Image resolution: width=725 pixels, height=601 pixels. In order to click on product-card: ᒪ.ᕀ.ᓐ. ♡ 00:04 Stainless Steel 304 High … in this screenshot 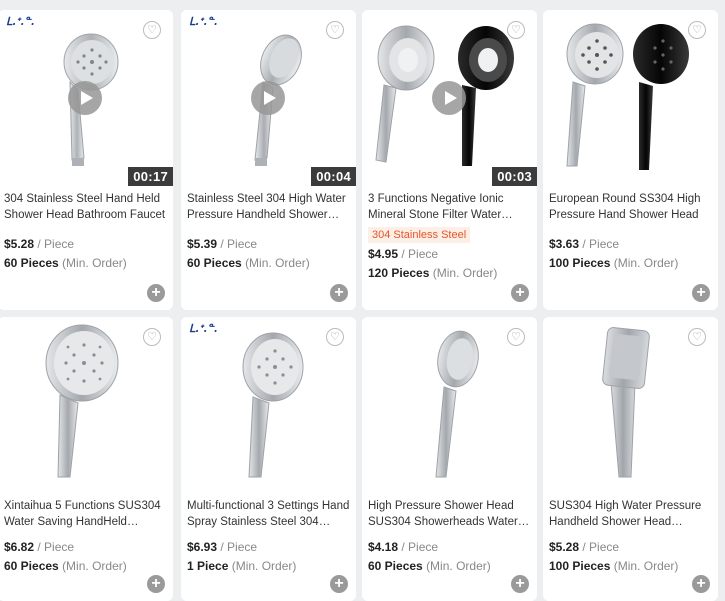, I will do `click(268, 160)`.